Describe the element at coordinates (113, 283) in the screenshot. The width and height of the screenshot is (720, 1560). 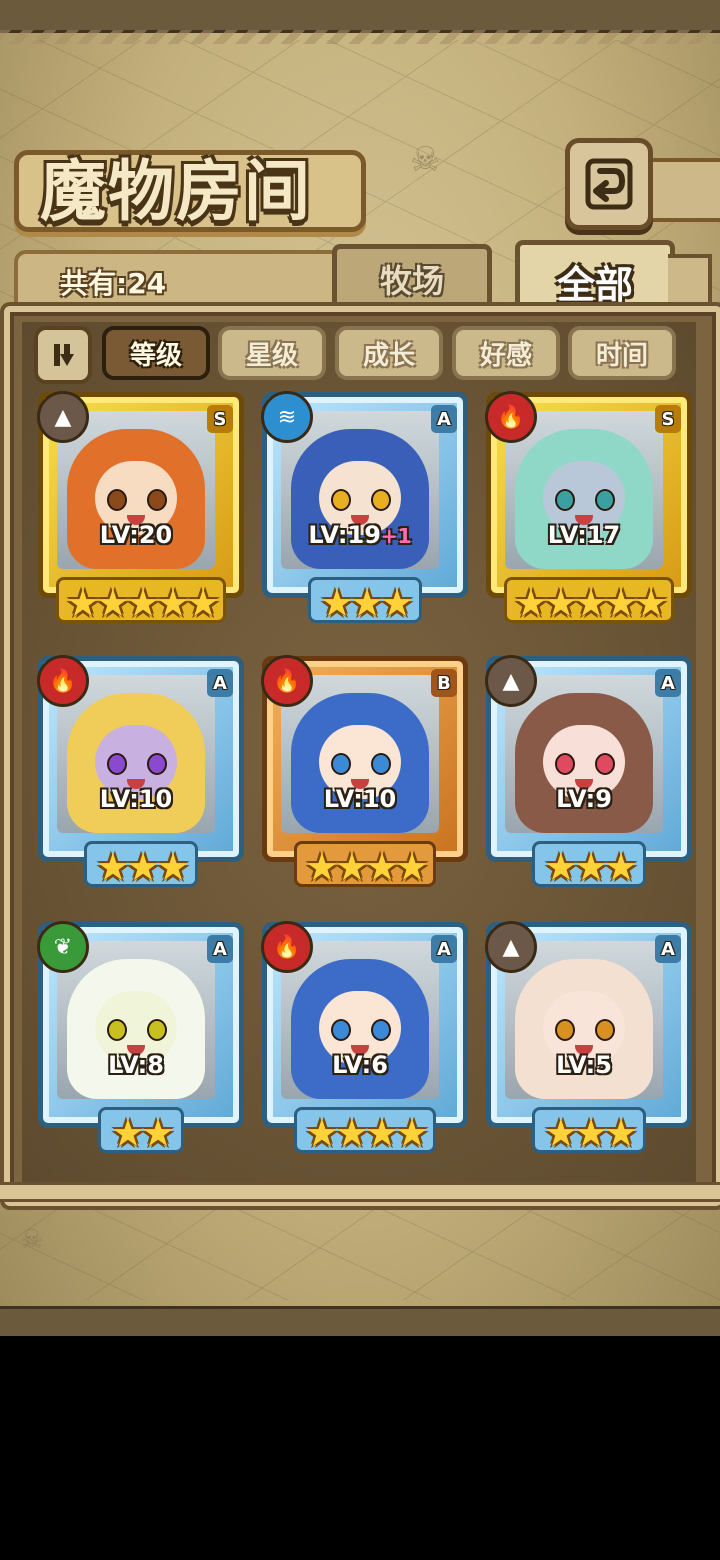
I see `monster-count: 共有:24` at that location.